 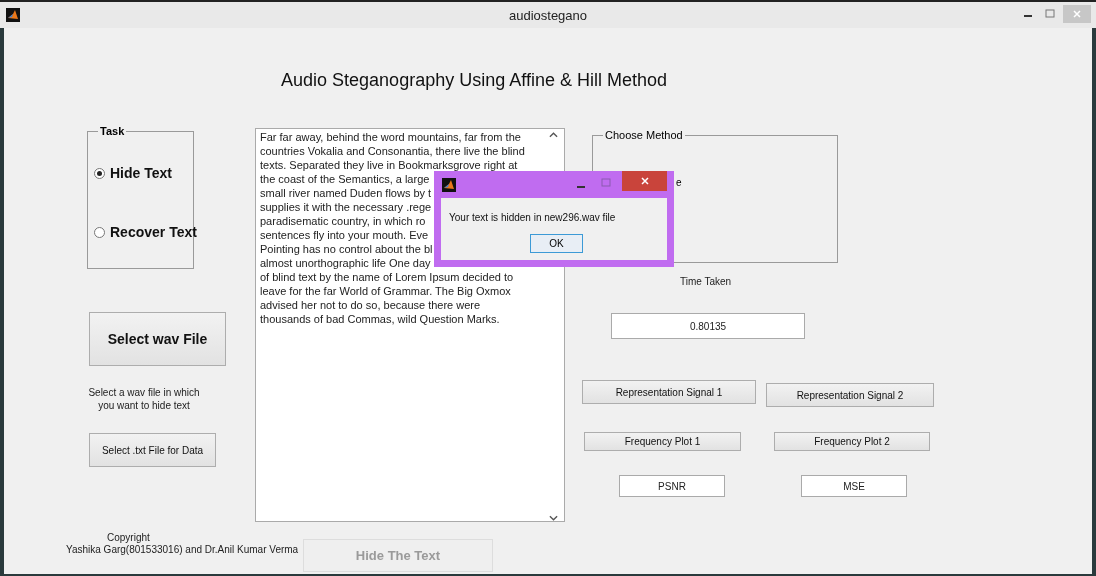 What do you see at coordinates (182, 549) in the screenshot?
I see `author-text: Yashika Garg(801533016) and Dr.Anil Kumar Verma` at bounding box center [182, 549].